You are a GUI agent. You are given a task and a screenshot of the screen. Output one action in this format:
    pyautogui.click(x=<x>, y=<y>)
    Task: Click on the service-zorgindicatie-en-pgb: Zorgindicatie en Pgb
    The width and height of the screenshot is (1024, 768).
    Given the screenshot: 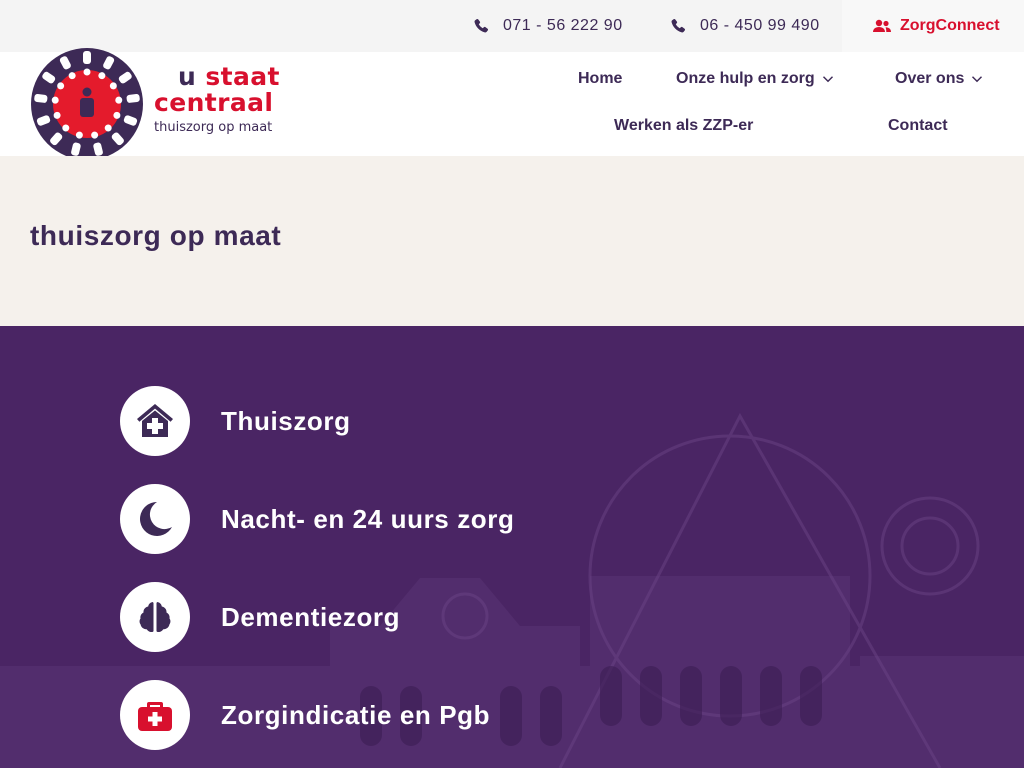 What is the action you would take?
    pyautogui.click(x=305, y=715)
    